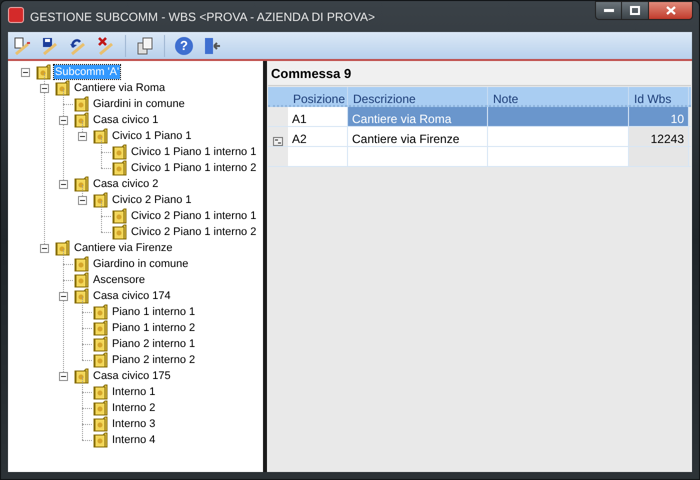 The image size is (700, 480). I want to click on delete-icon, so click(106, 46).